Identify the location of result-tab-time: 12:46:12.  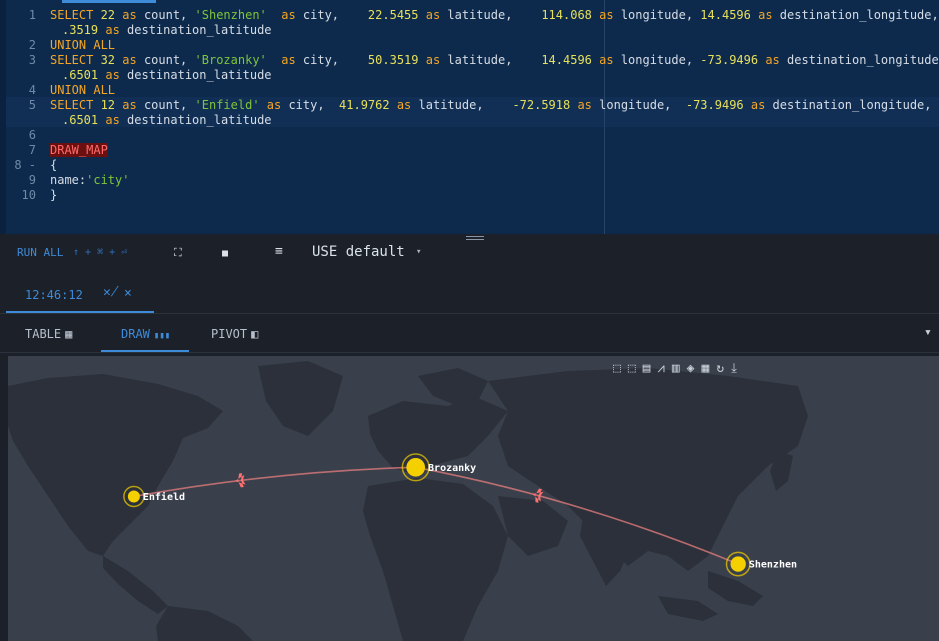
(54, 295).